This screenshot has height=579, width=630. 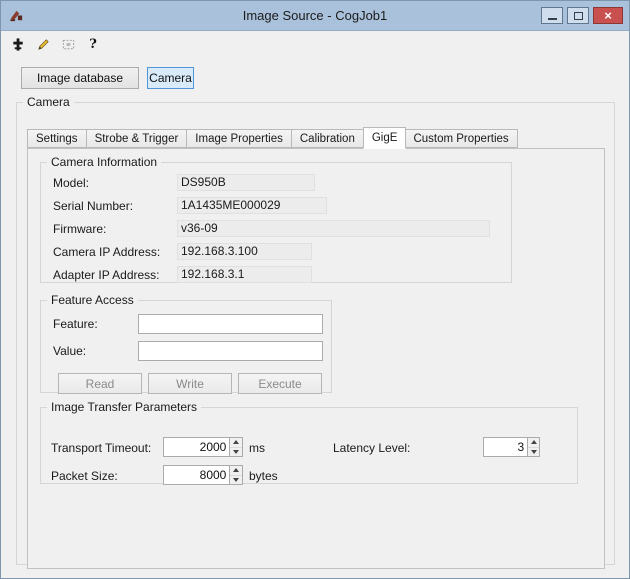 I want to click on tab-custom-properties: Custom Properties, so click(x=461, y=138).